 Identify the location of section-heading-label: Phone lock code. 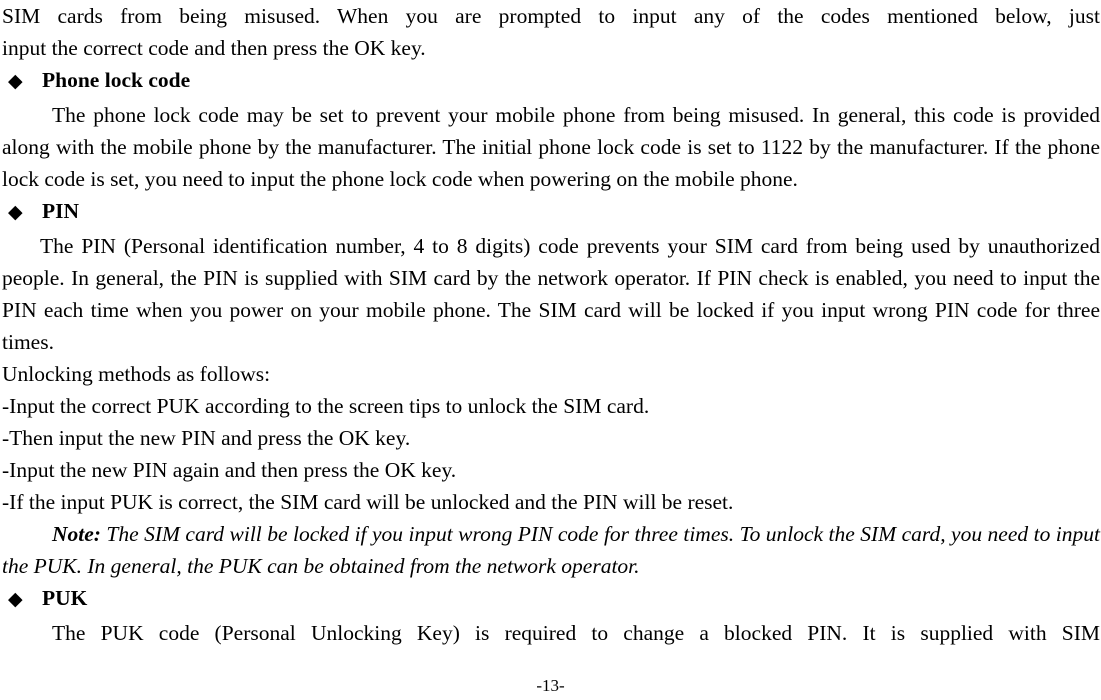
(116, 80).